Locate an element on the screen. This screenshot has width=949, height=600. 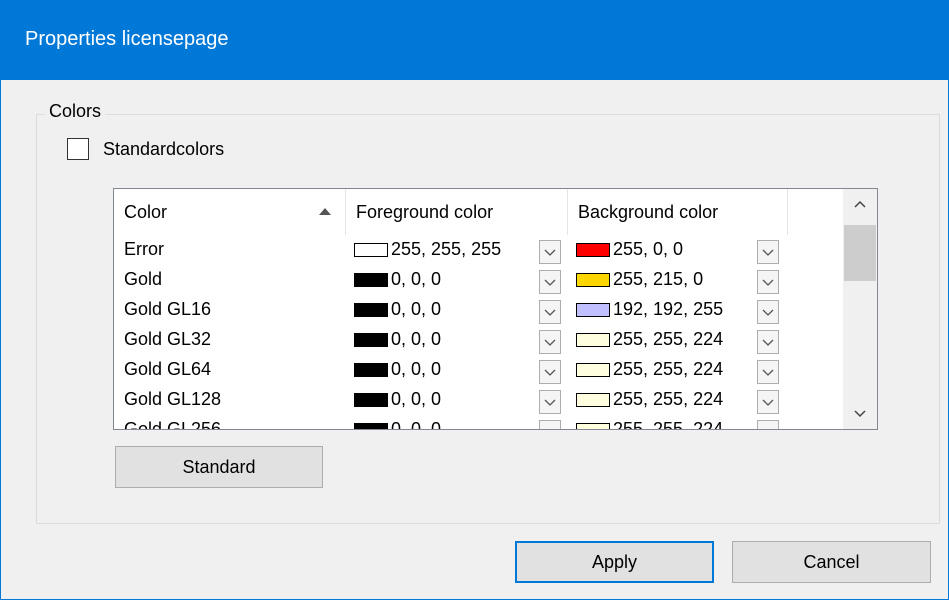
background-rgb: 192, 192, 255 is located at coordinates (668, 309).